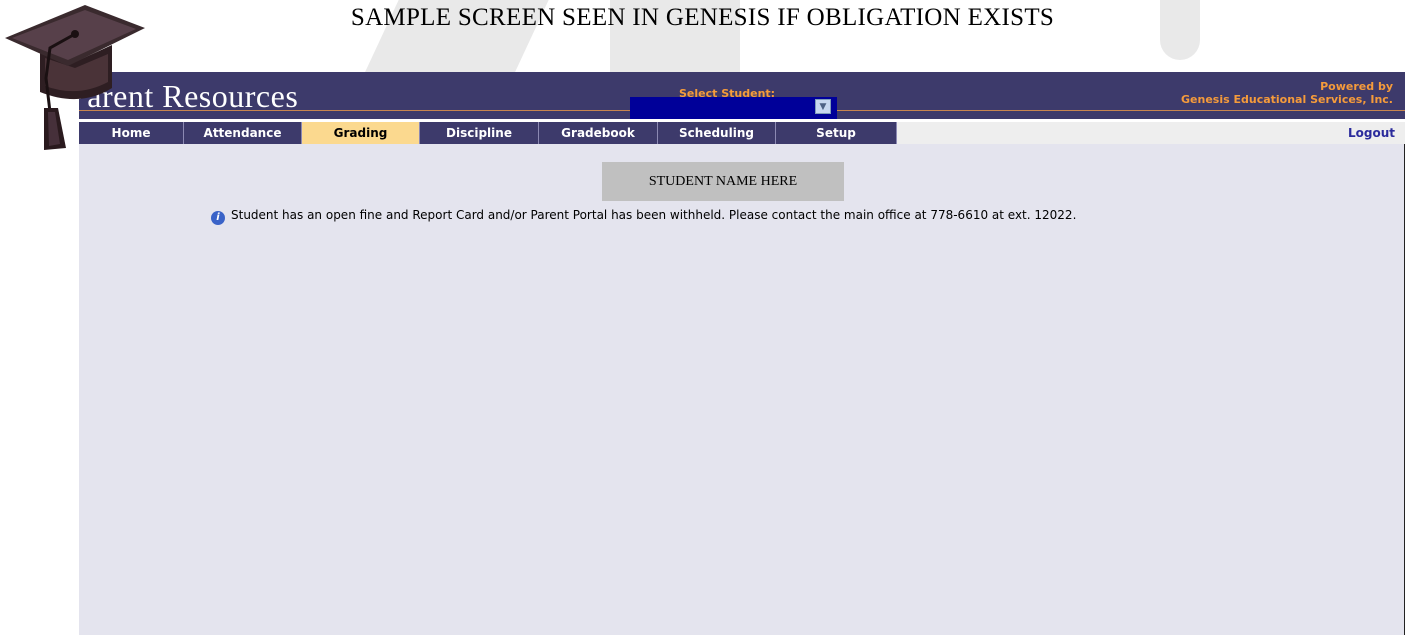 This screenshot has width=1405, height=635. Describe the element at coordinates (1287, 99) in the screenshot. I see `vendor-name: Genesis Educational Services, Inc.` at that location.